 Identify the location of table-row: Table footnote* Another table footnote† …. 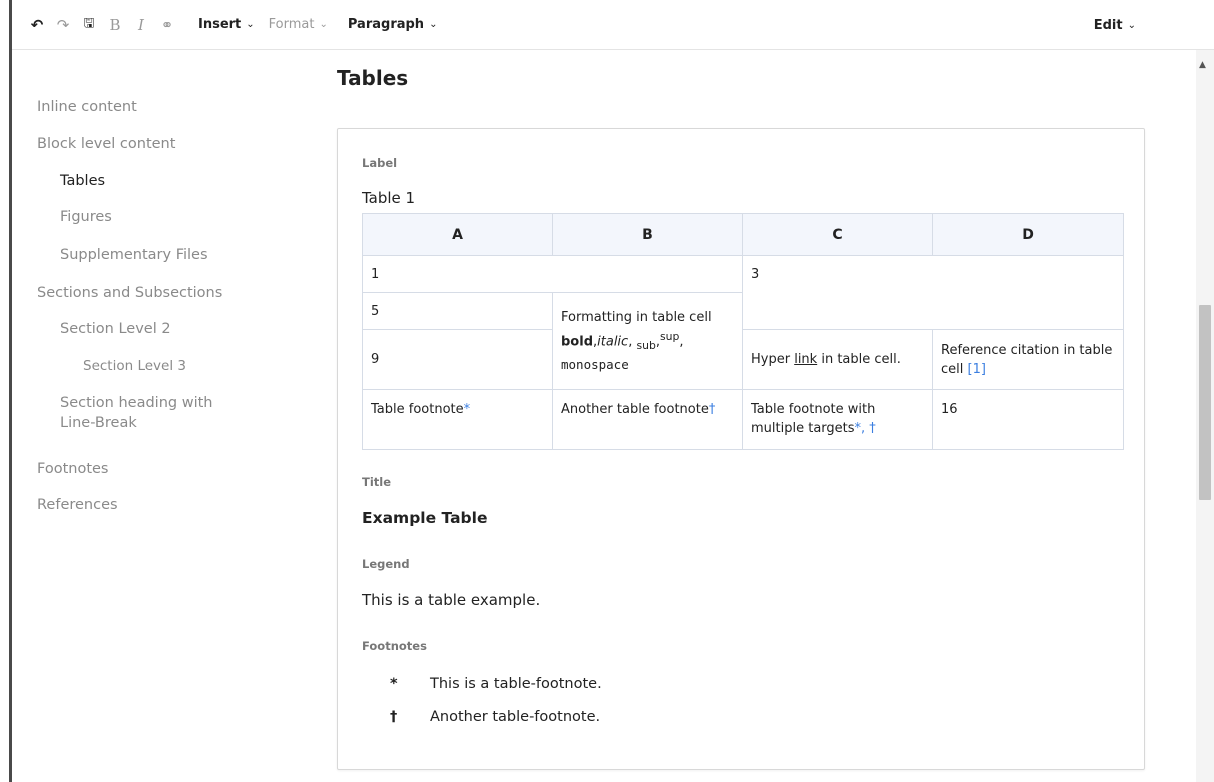
(743, 419).